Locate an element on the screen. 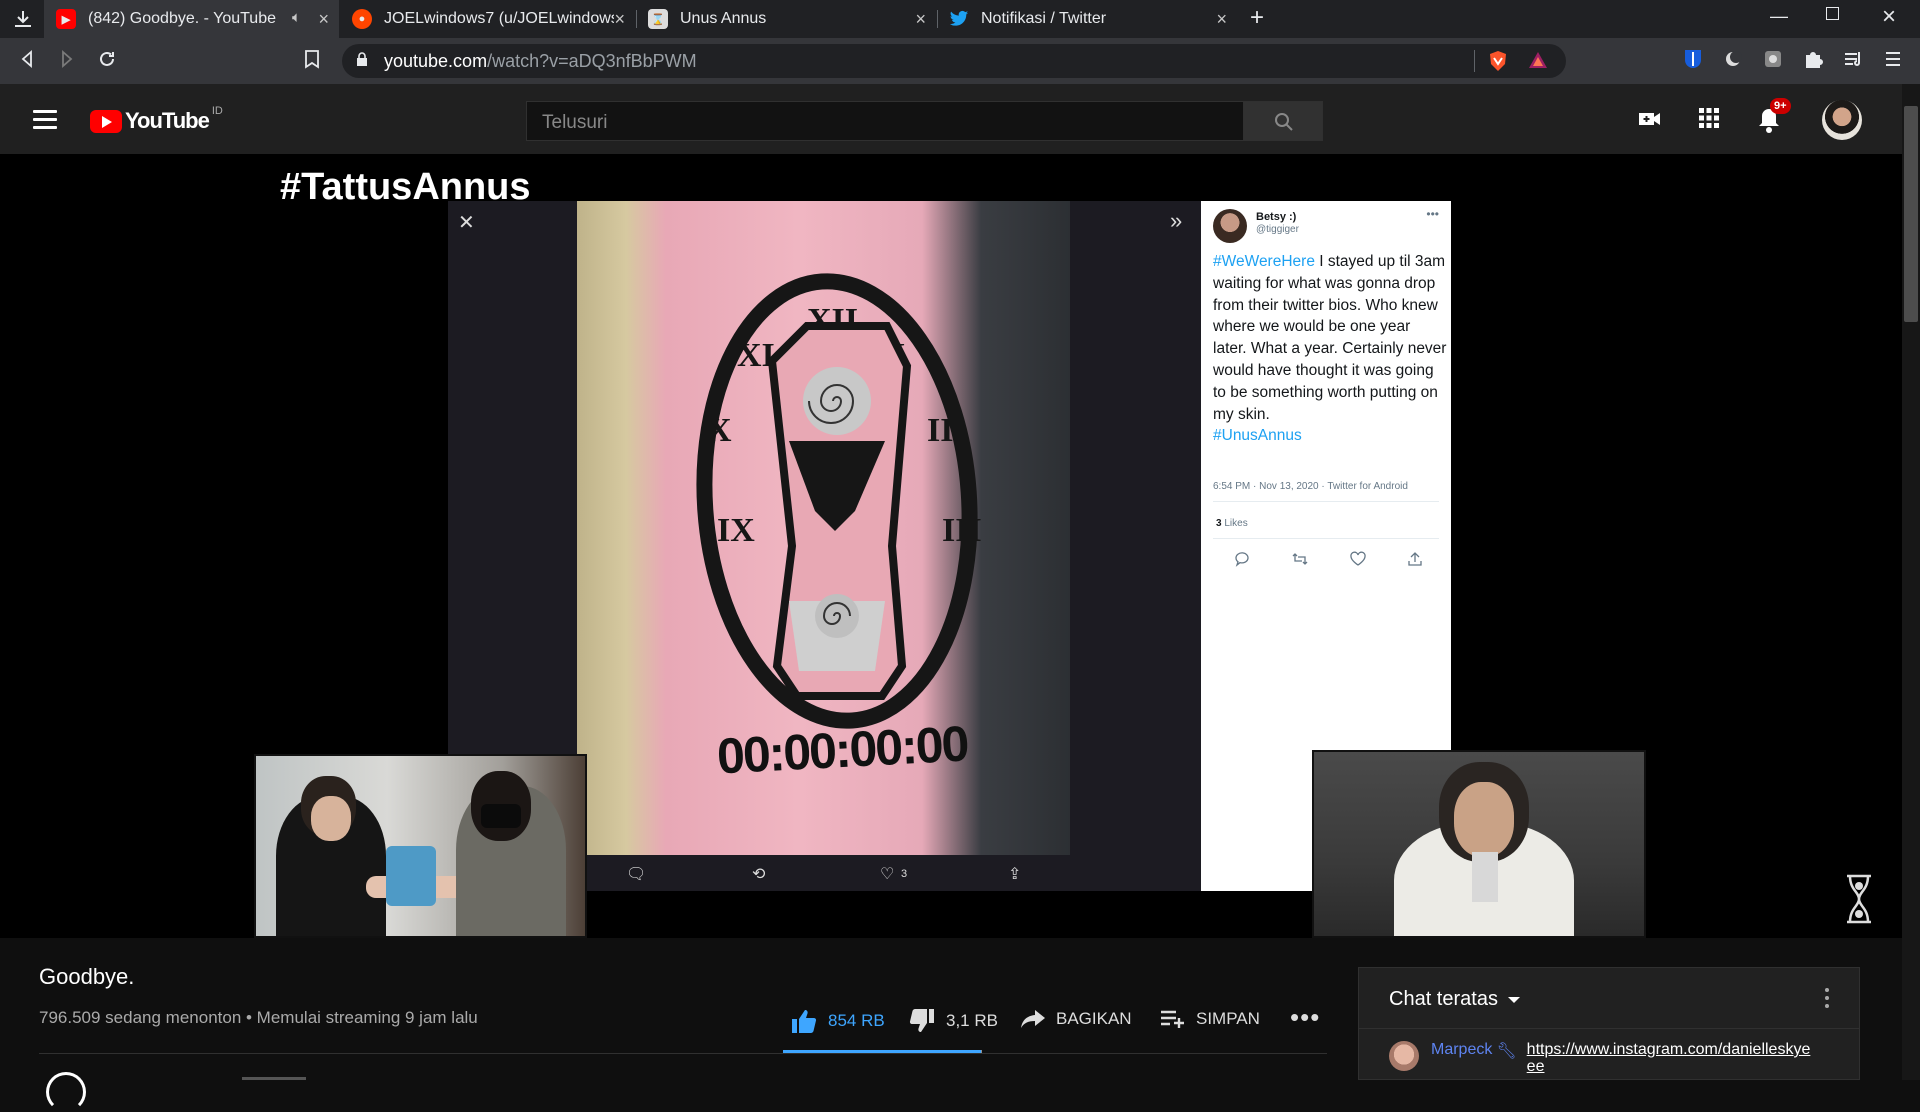 The image size is (1920, 1112). thumbs-up-icon is located at coordinates (804, 1022).